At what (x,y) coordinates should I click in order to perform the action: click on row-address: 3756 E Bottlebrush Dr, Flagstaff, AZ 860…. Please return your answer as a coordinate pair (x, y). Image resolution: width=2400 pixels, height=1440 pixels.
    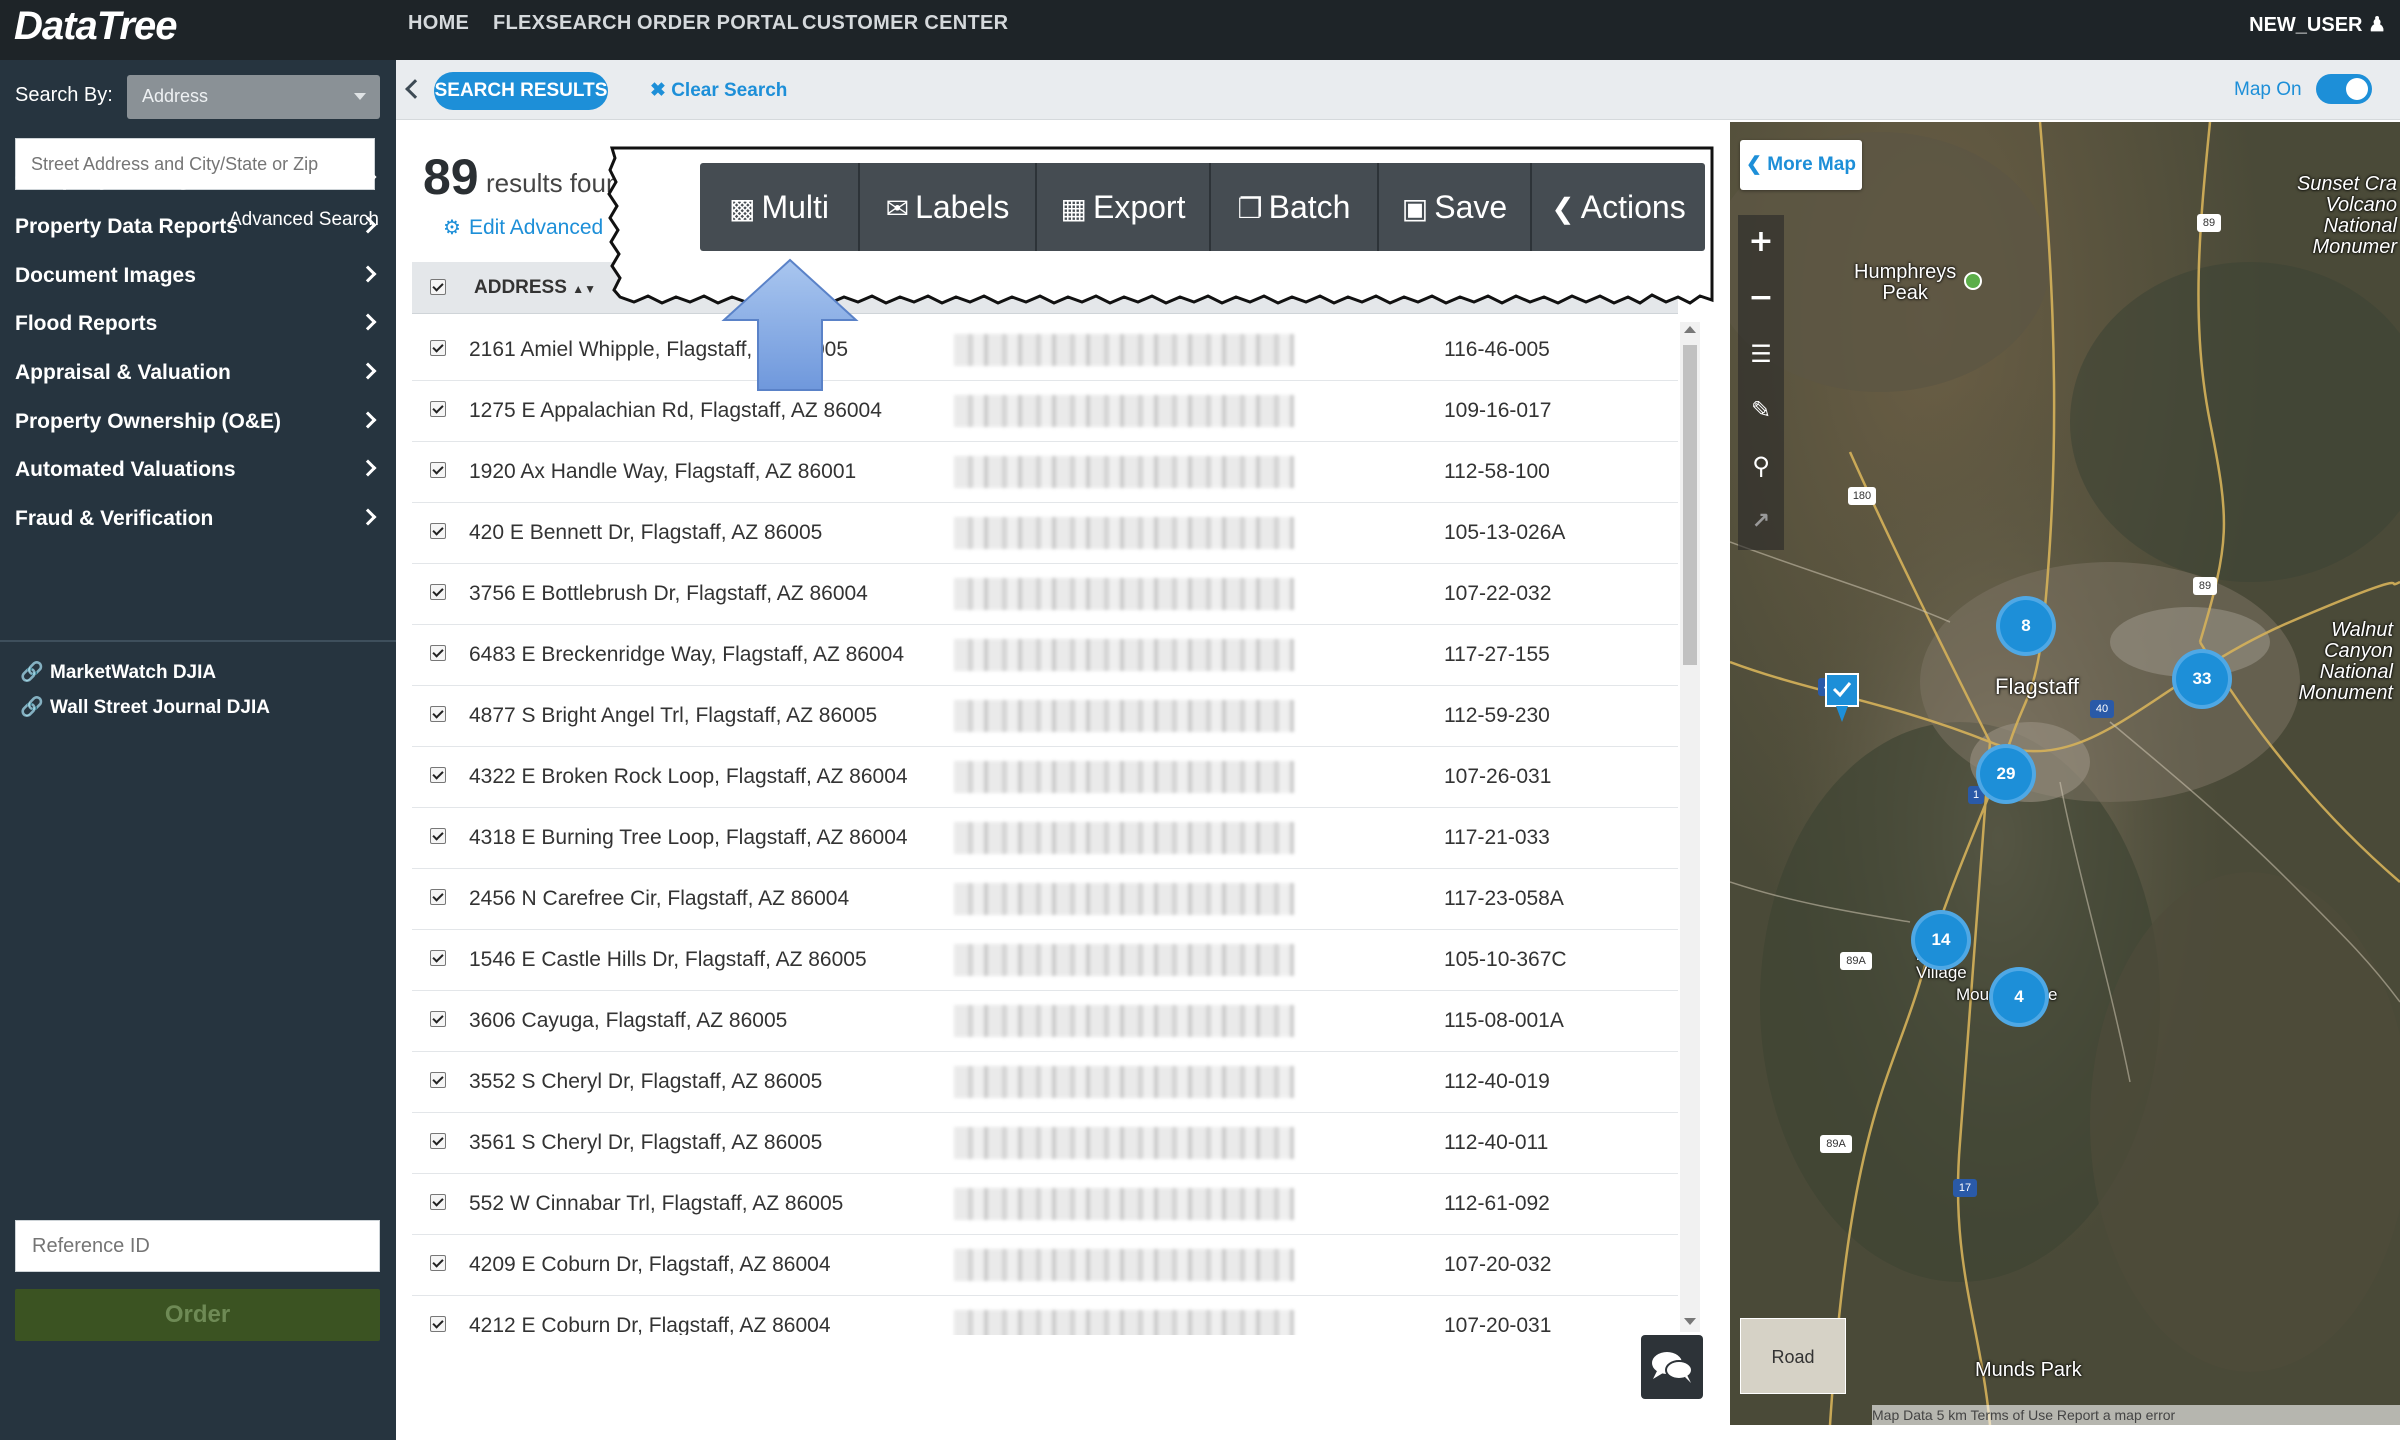
    Looking at the image, I should click on (668, 594).